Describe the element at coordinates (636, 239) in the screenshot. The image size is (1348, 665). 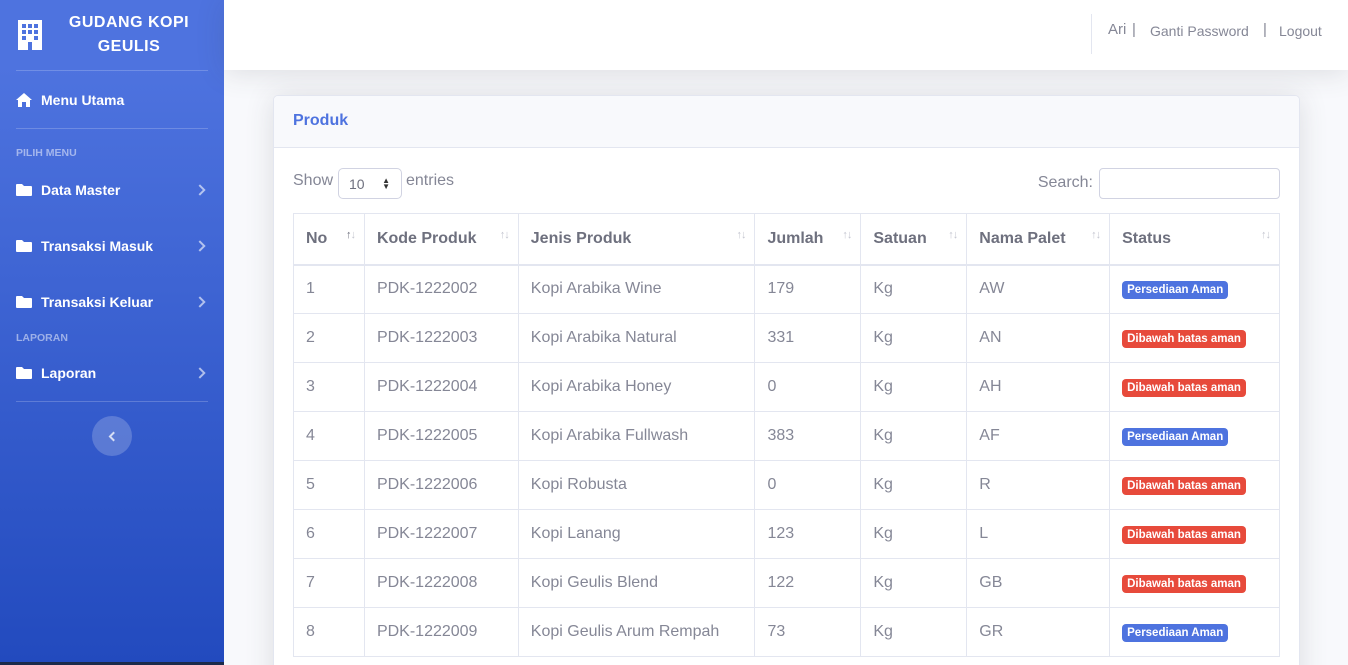
I see `column-header-jenis: Jenis Produk ↑↓` at that location.